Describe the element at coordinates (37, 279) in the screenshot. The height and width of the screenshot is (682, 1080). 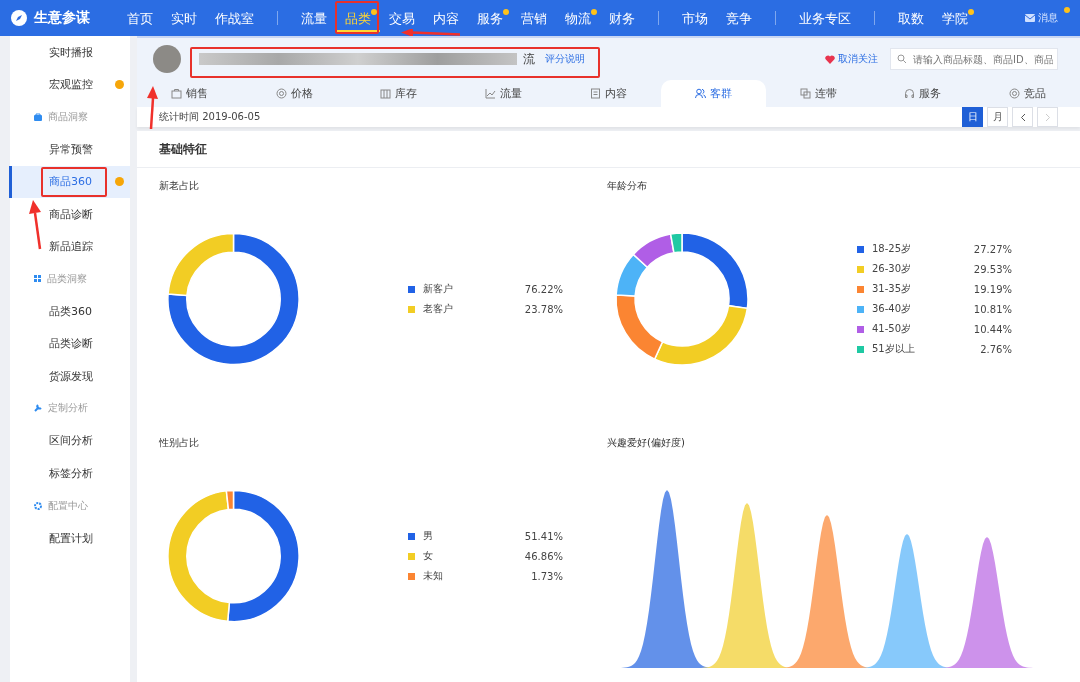
I see `grid-icon` at that location.